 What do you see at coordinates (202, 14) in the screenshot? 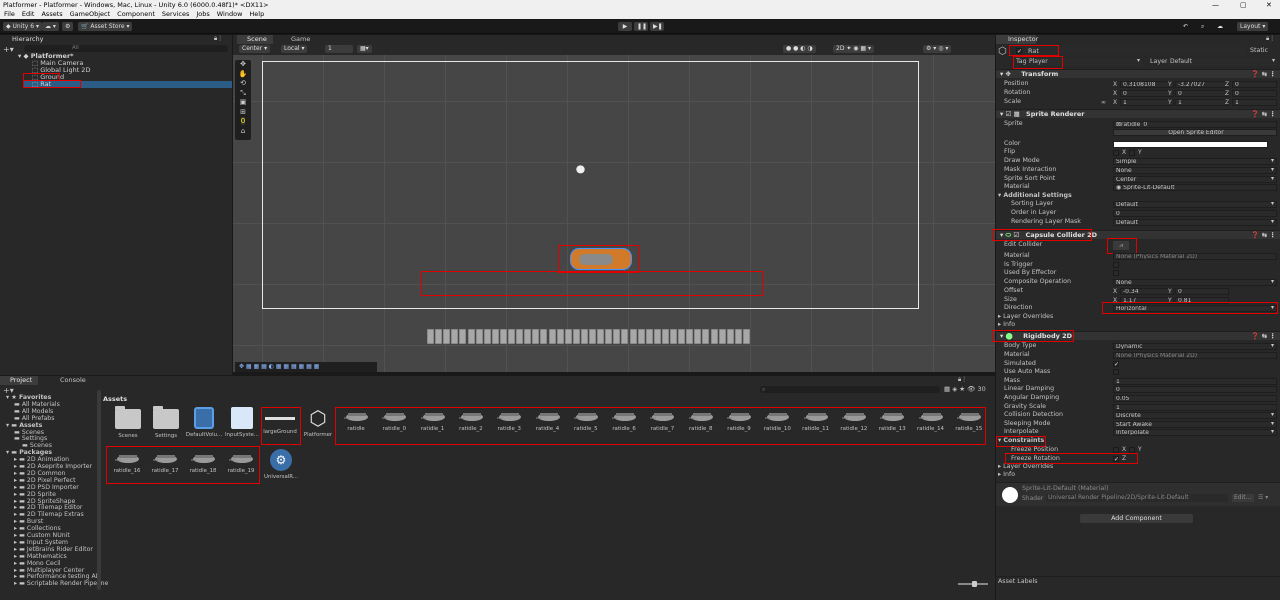
I see `menu-jobs: Jobs` at bounding box center [202, 14].